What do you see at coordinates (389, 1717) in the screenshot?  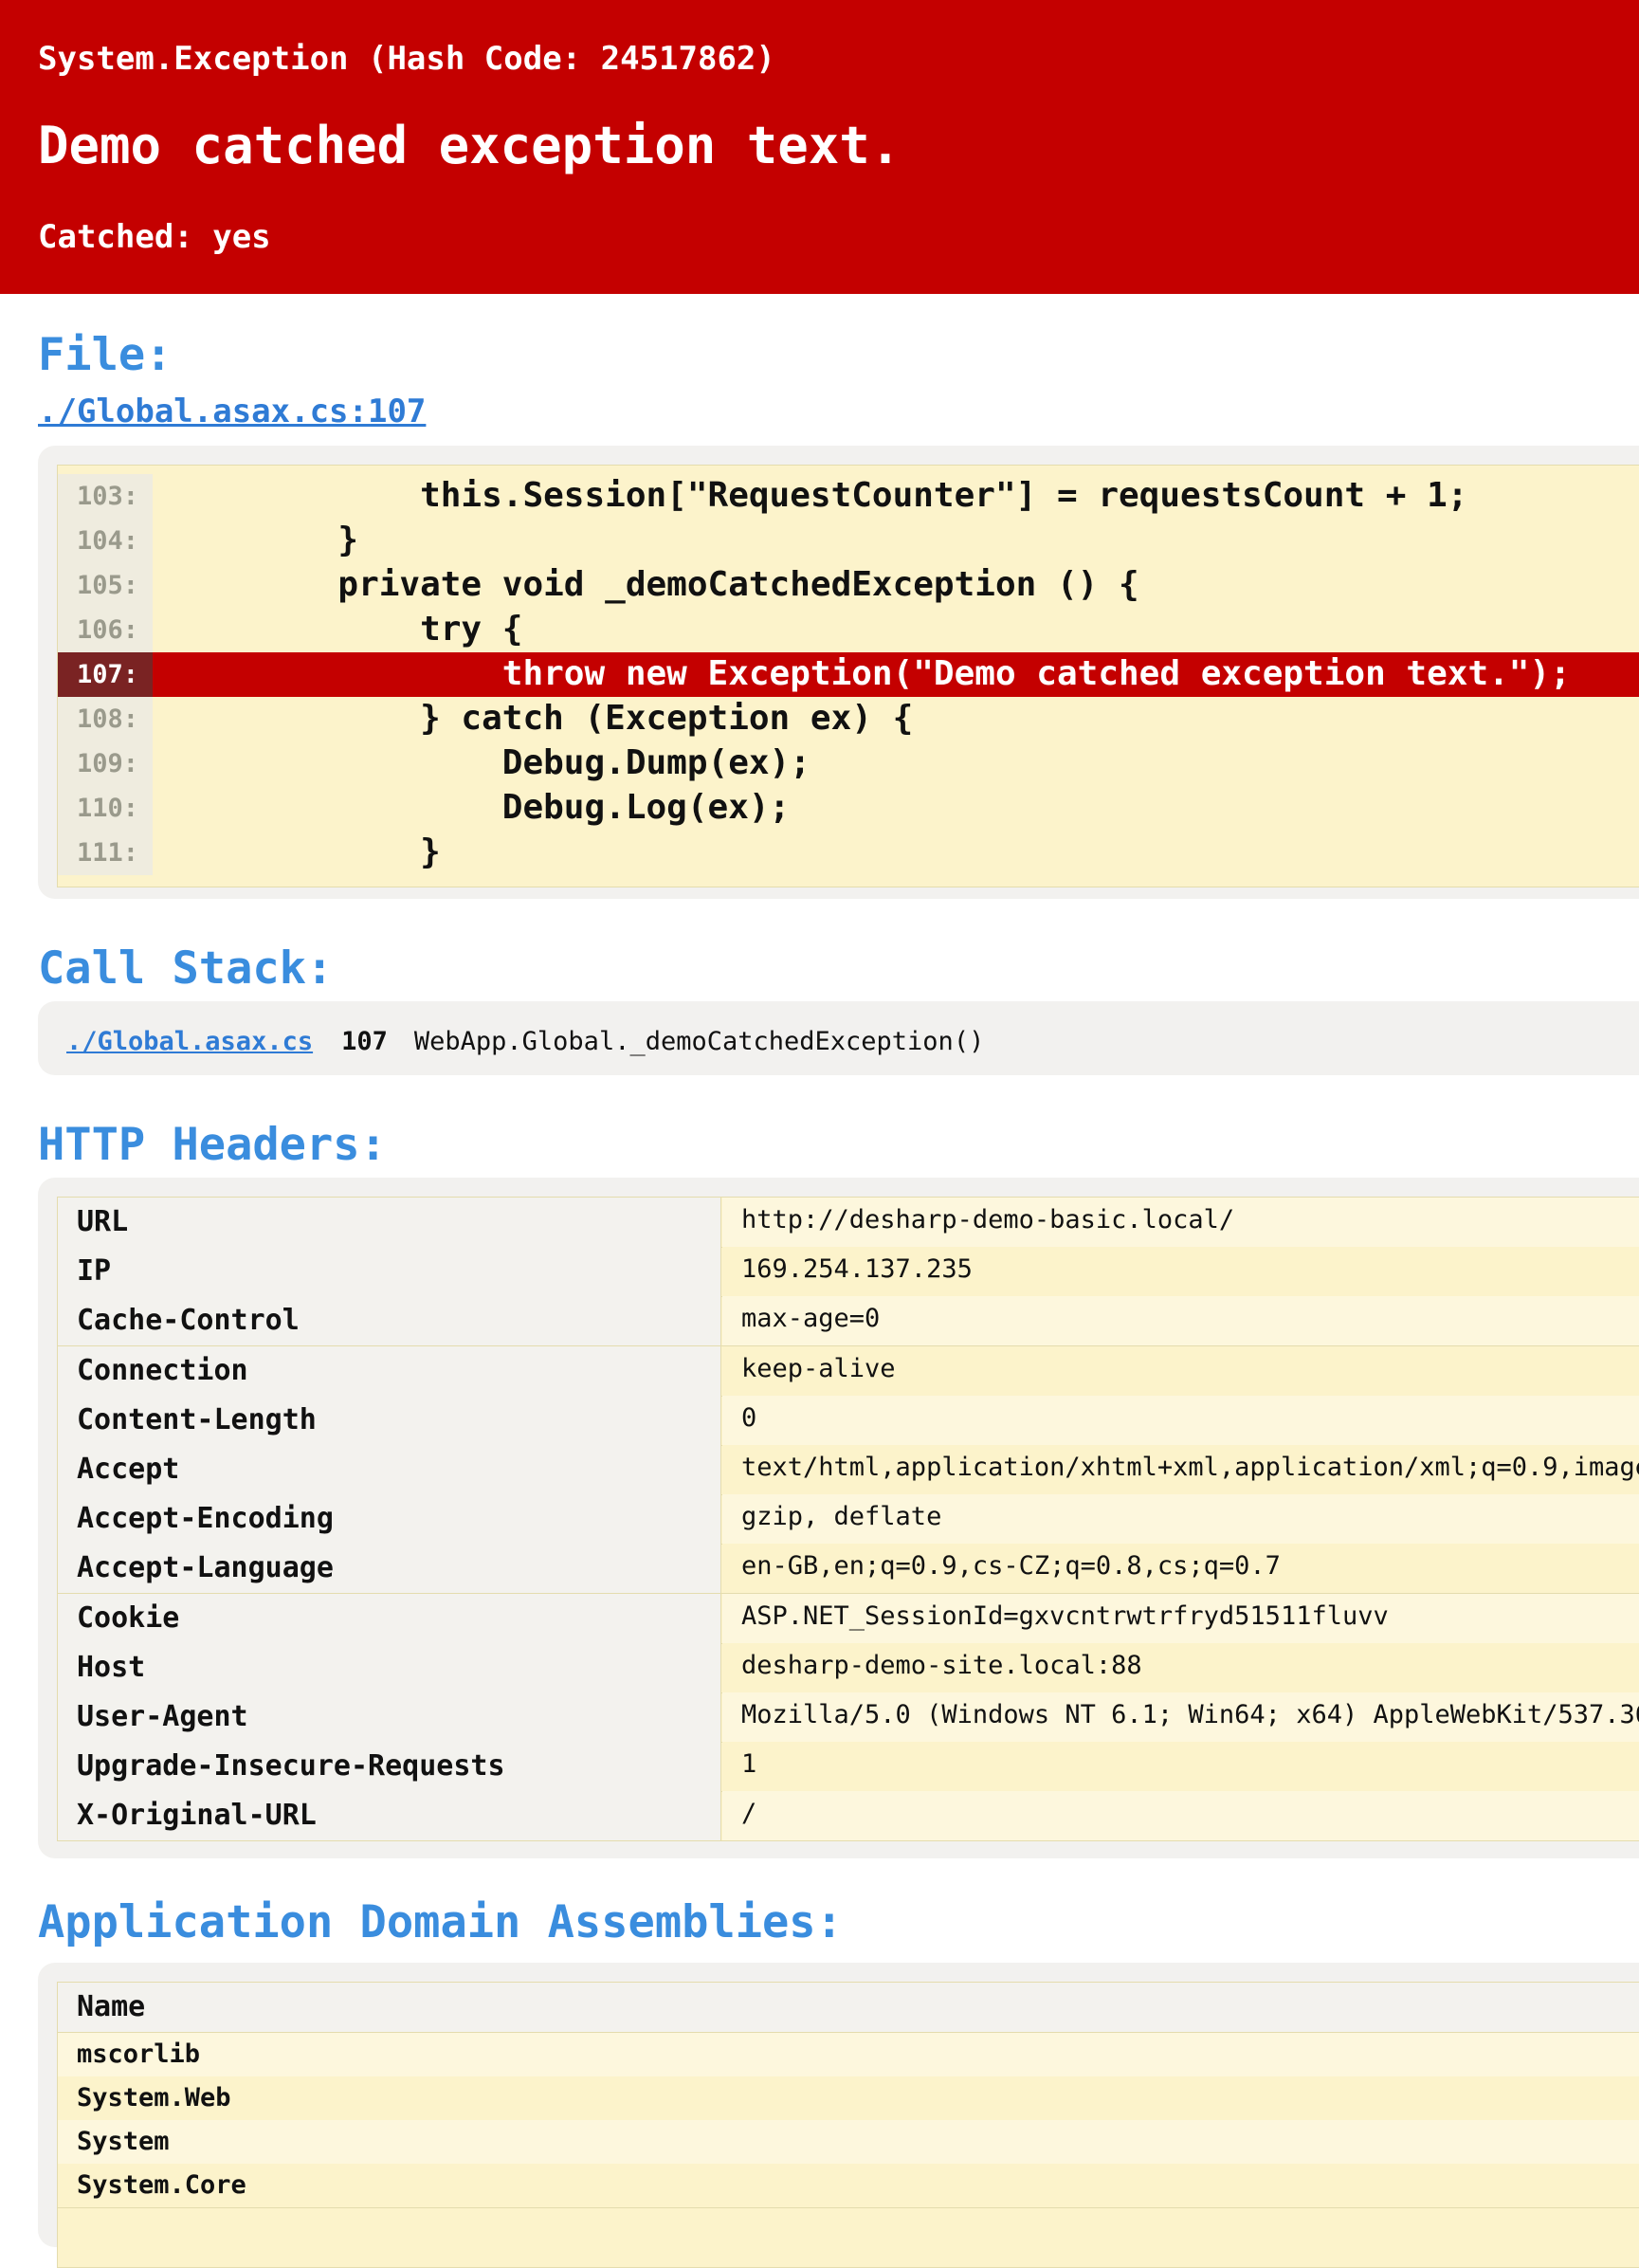 I see `http-header-name: User-Agent` at bounding box center [389, 1717].